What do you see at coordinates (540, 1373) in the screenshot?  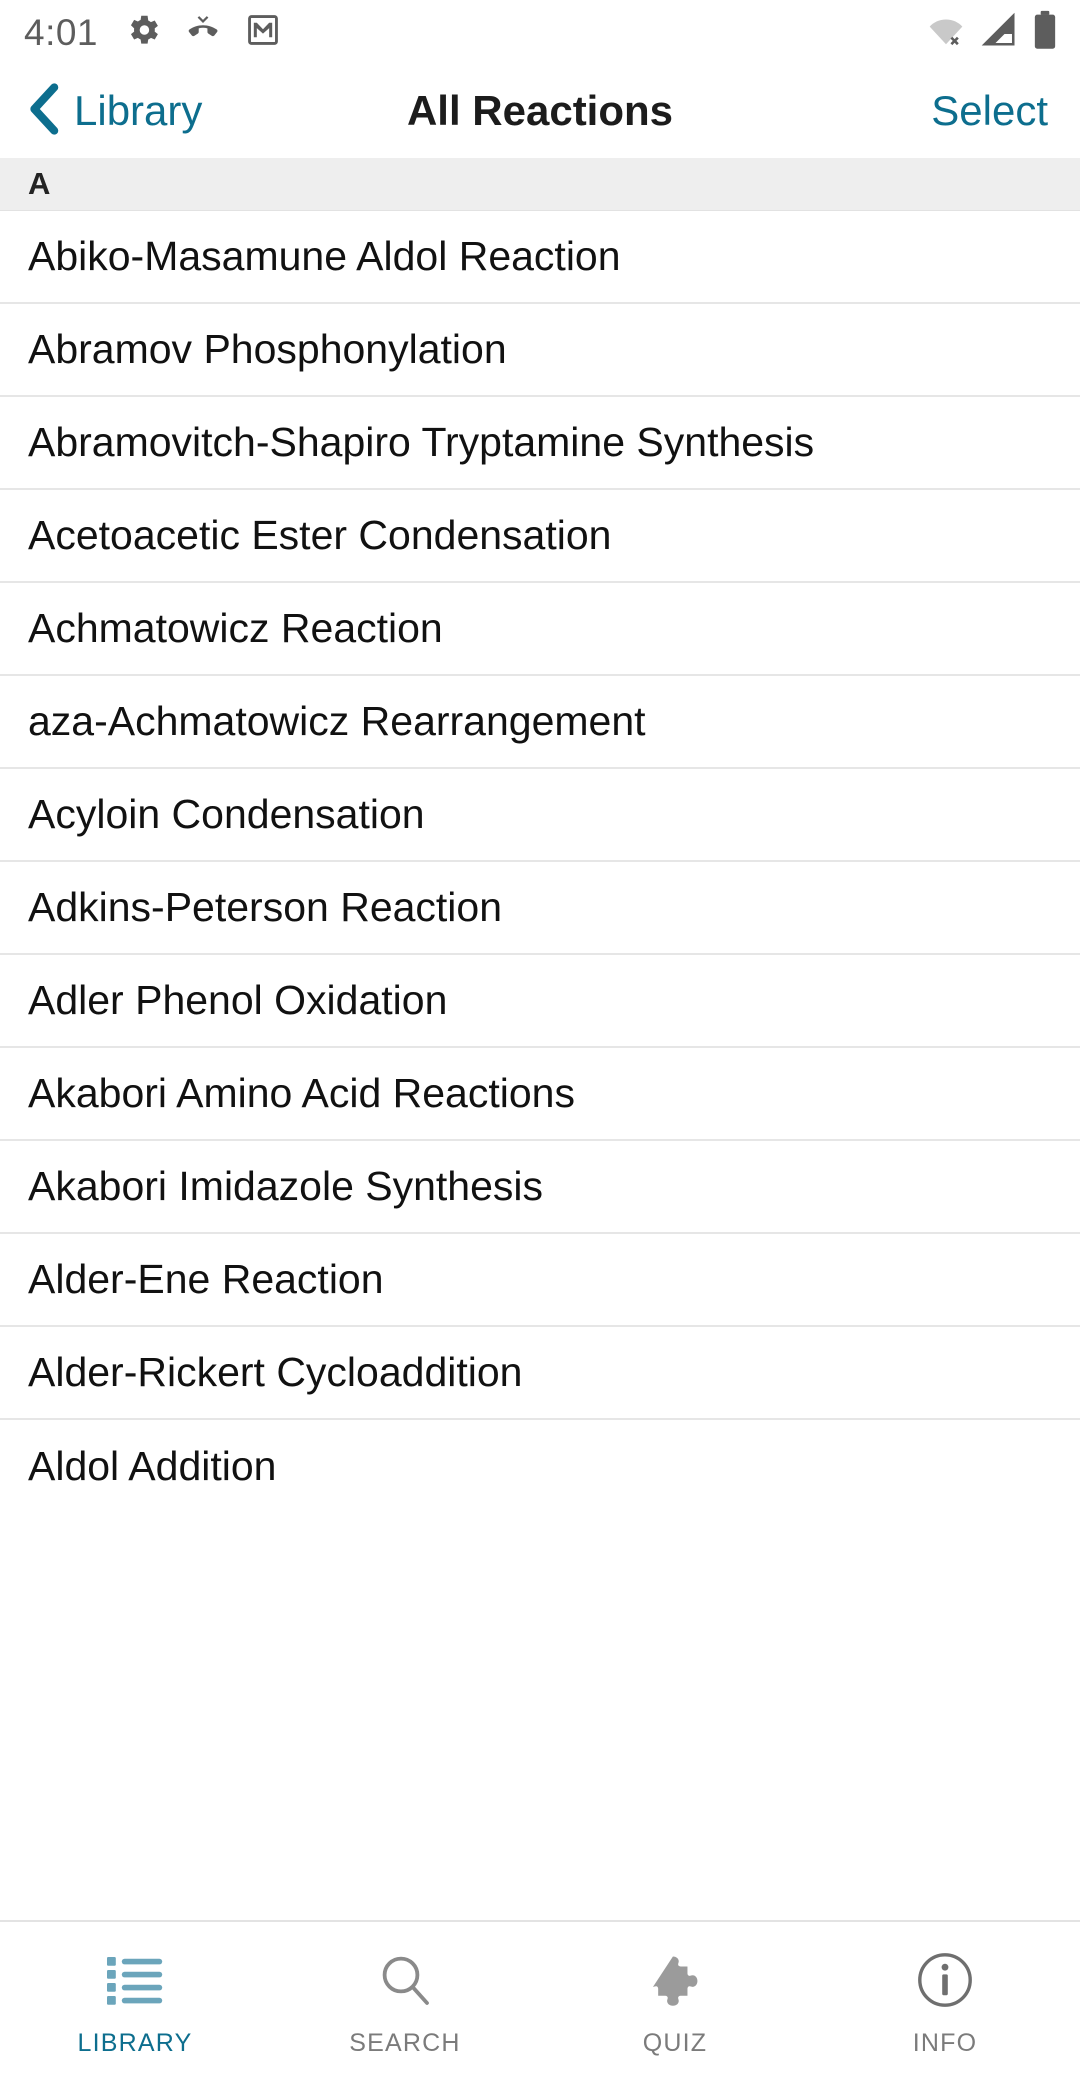 I see `list-item: Alder-Rickert Cycloaddition` at bounding box center [540, 1373].